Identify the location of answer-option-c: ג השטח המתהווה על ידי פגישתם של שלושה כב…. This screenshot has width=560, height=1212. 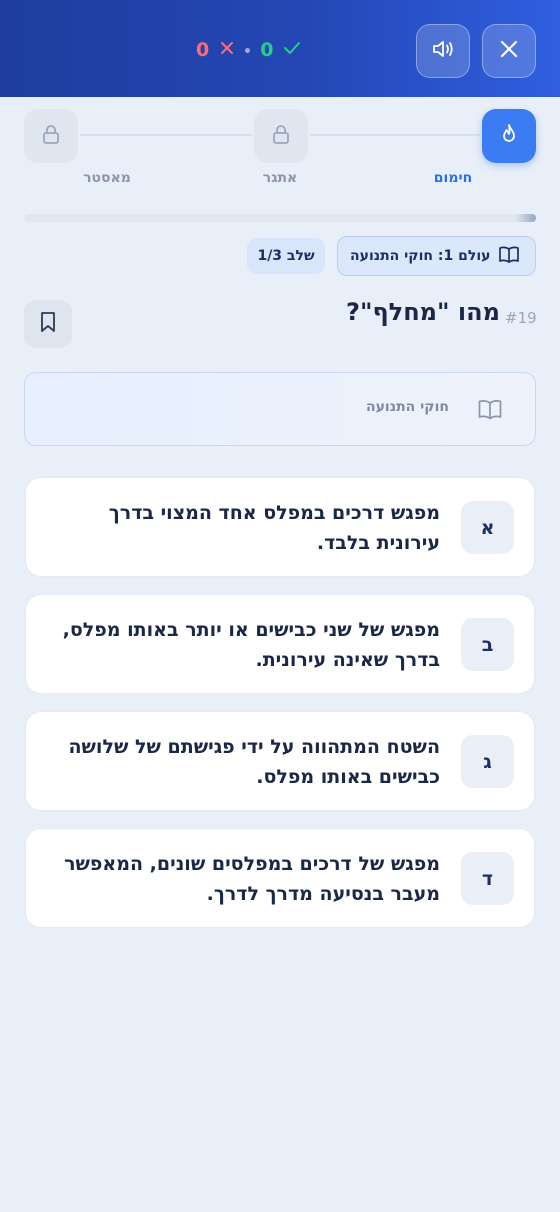
(280, 761).